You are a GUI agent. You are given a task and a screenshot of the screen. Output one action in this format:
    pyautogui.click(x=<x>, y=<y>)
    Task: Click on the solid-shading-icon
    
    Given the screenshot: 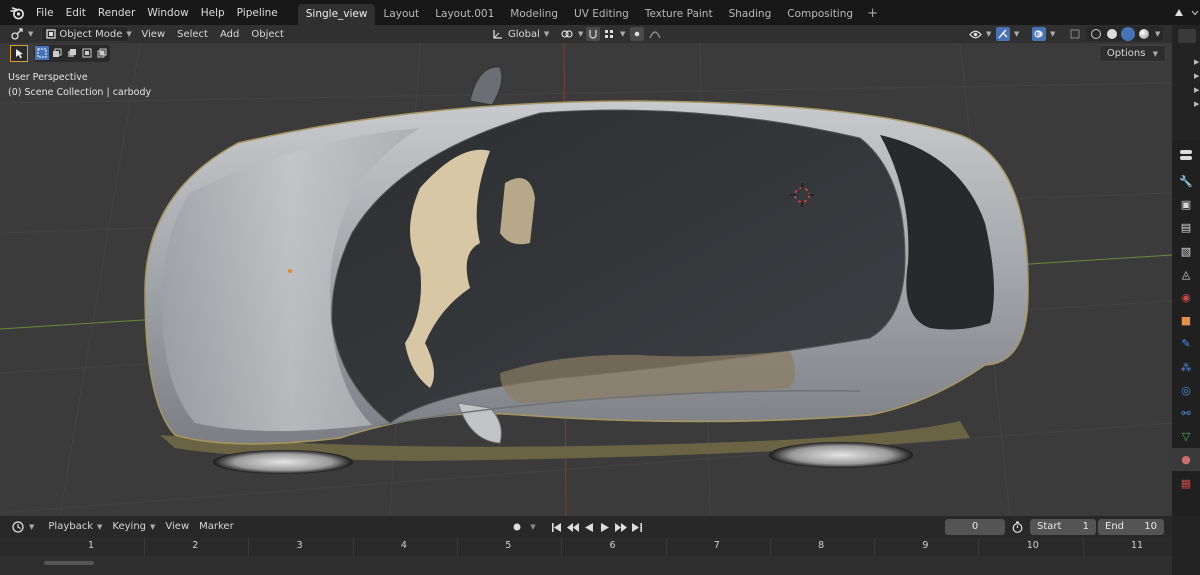 What is the action you would take?
    pyautogui.click(x=1112, y=33)
    